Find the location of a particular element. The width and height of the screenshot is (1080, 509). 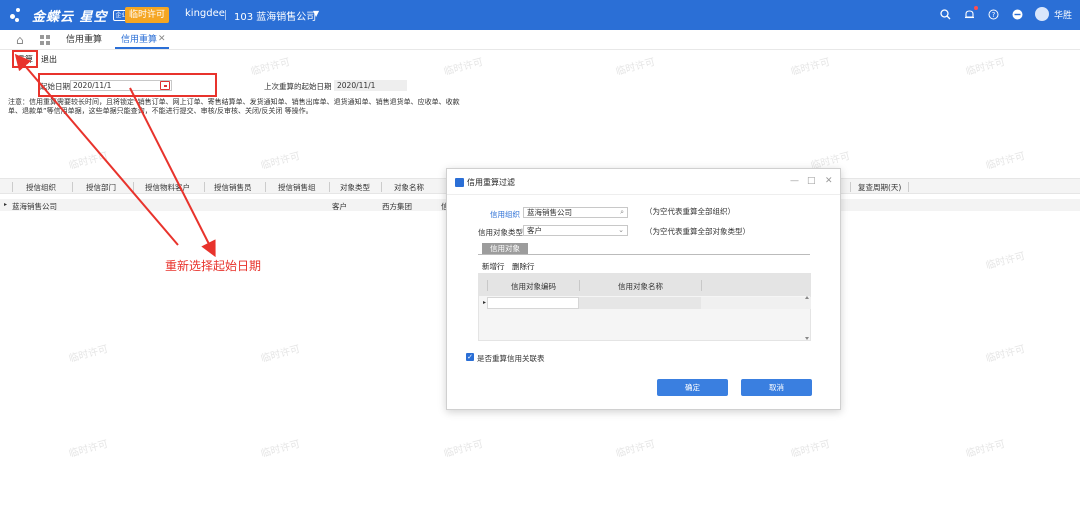

annotation-text: 重新选择起始日期 is located at coordinates (213, 266).